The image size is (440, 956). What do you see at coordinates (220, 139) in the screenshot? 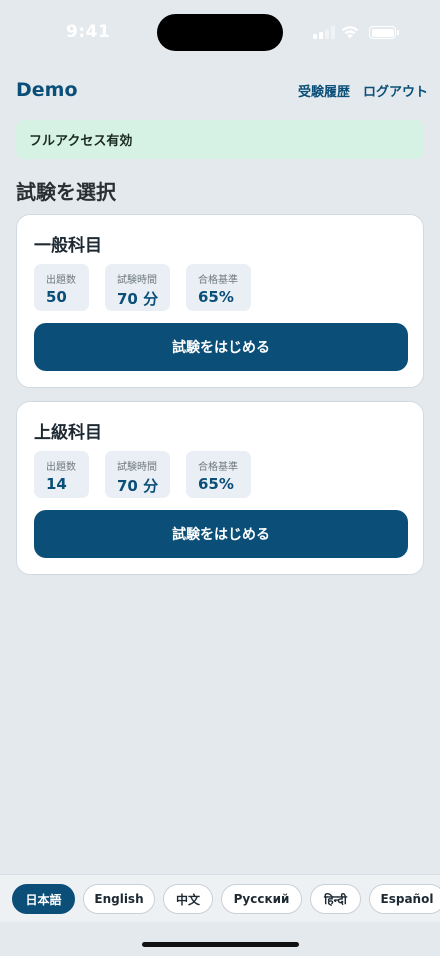
I see `full-access-banner: フルアクセス有効` at bounding box center [220, 139].